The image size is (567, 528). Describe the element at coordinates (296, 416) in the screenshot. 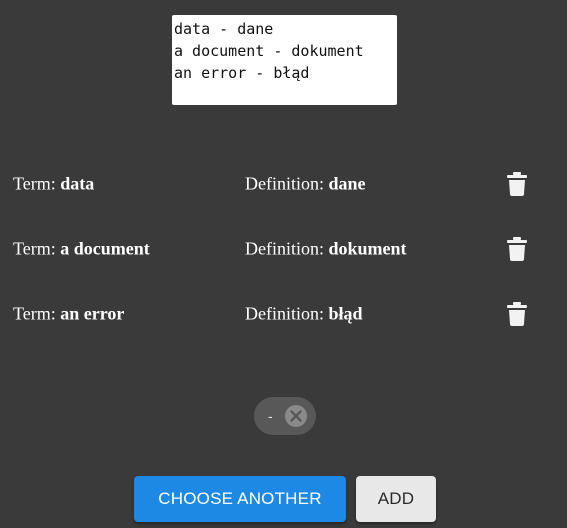

I see `close-circle-icon` at that location.